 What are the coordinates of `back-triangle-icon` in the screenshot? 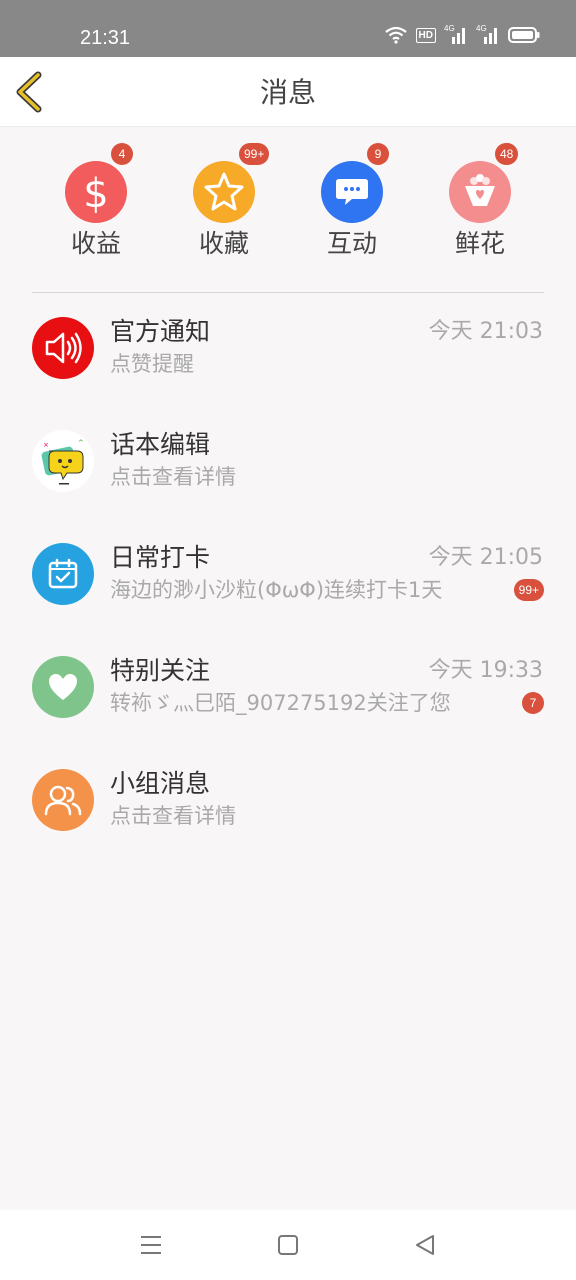 It's located at (425, 1245).